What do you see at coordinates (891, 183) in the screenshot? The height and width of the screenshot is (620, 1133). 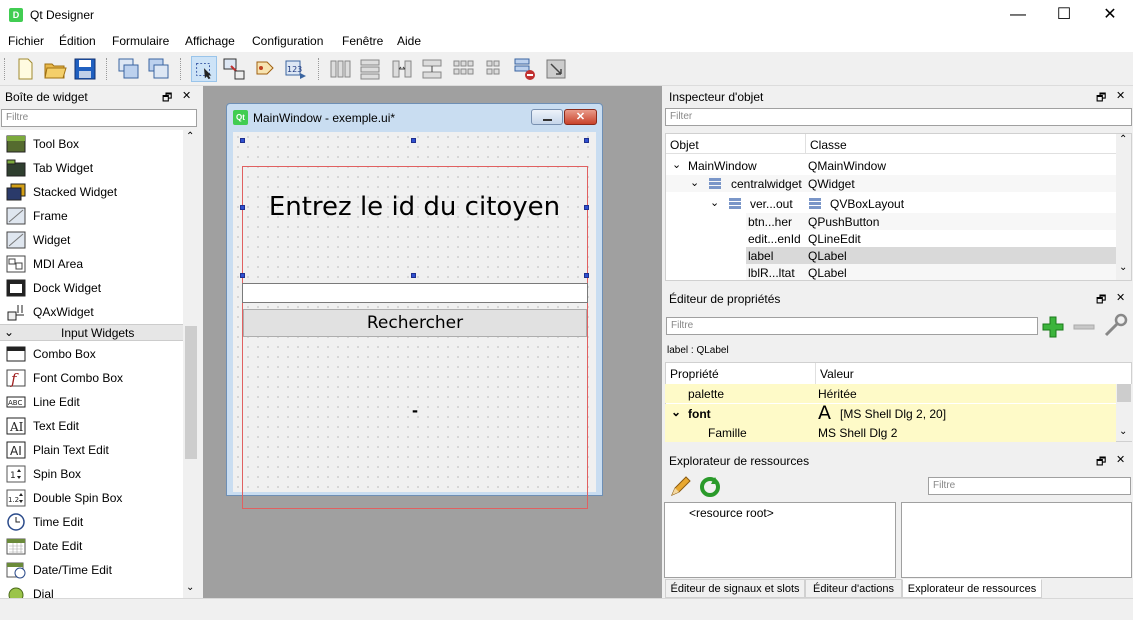 I see `tree-row-centralwidget: ⌄ centralwidget QWidget` at bounding box center [891, 183].